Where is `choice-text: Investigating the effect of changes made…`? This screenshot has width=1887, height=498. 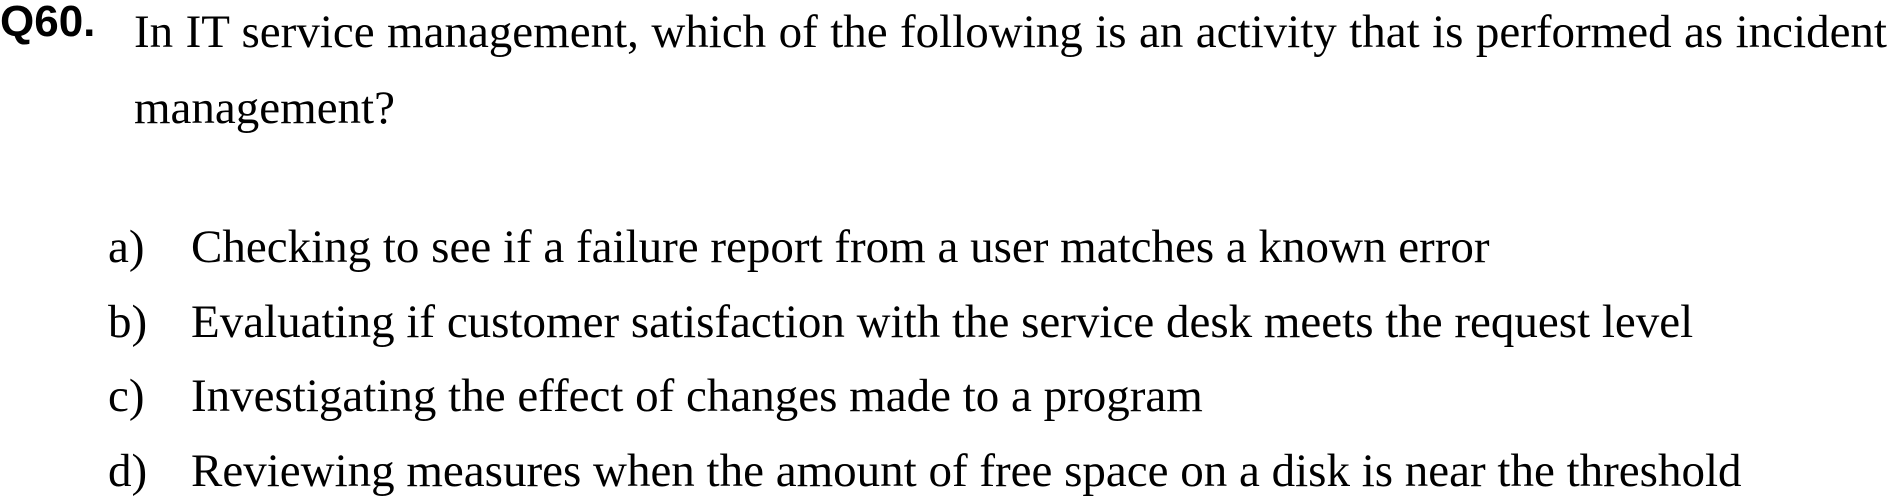 choice-text: Investigating the effect of changes made… is located at coordinates (697, 396).